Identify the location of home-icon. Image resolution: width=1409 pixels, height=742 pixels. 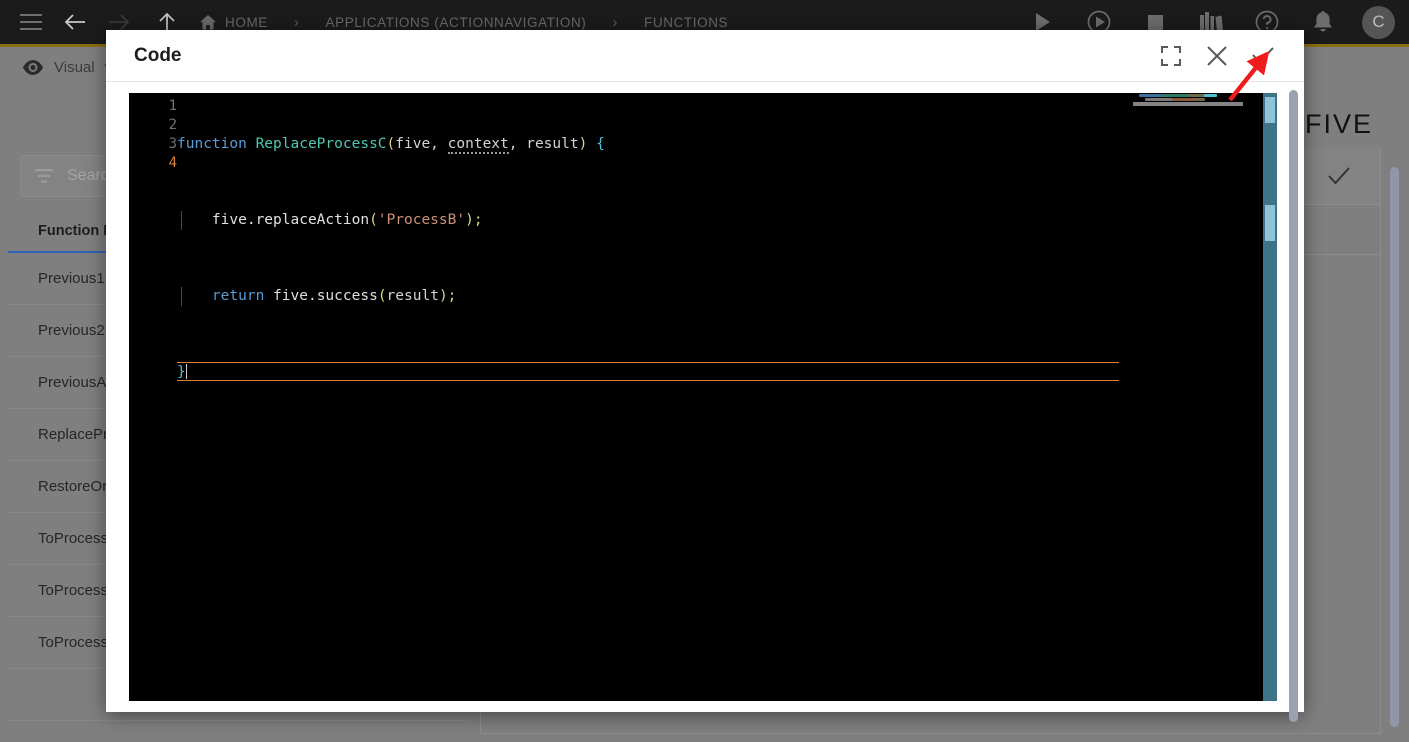
(208, 22).